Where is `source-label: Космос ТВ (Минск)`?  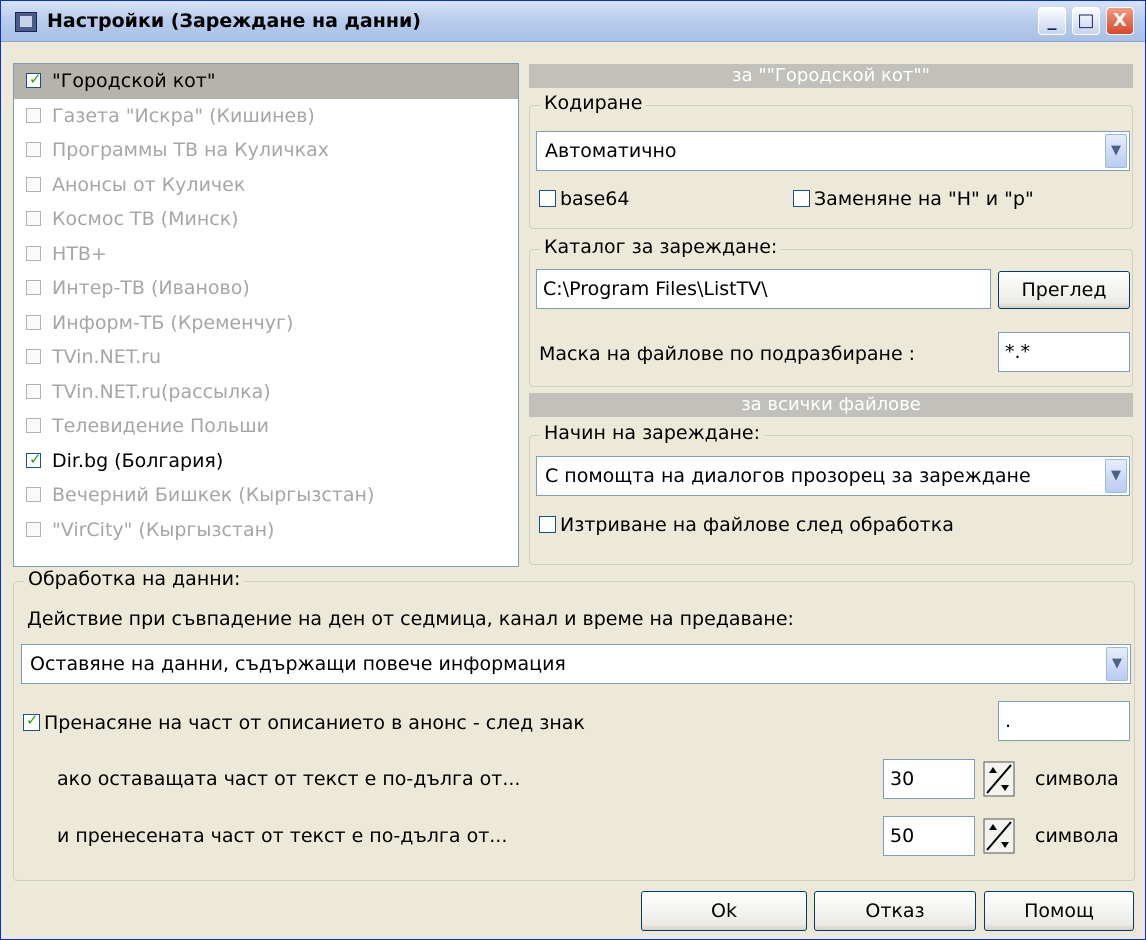
source-label: Космос ТВ (Минск) is located at coordinates (145, 219).